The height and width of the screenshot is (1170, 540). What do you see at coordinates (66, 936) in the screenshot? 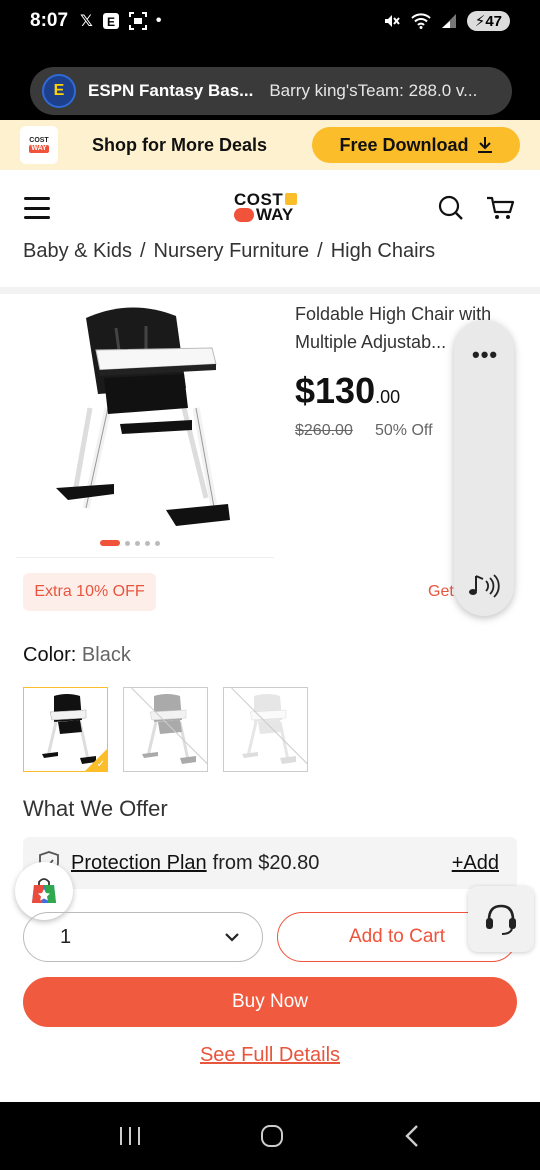
I see `quantity-value: 1` at bounding box center [66, 936].